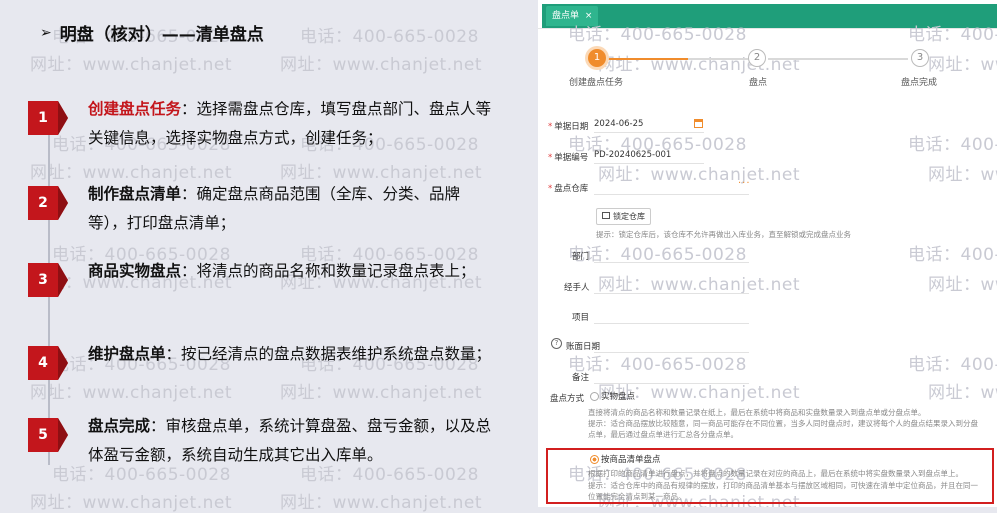 This screenshot has height=513, width=997. What do you see at coordinates (556, 343) in the screenshot?
I see `help-icon: ?` at bounding box center [556, 343].